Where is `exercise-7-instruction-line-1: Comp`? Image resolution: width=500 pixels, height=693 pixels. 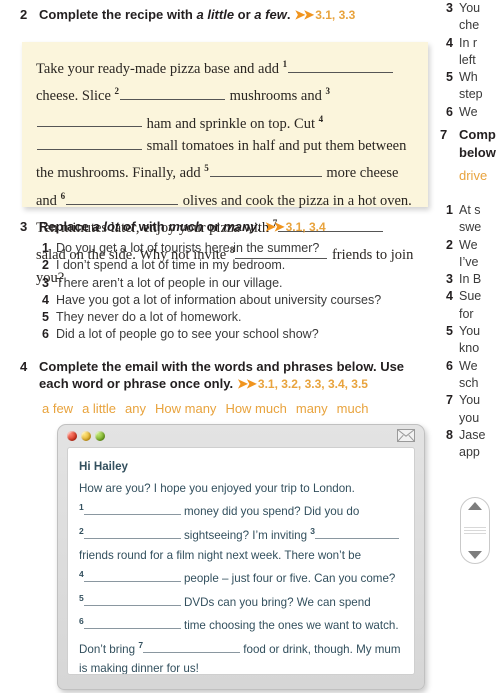
exercise-7-instruction-line-1: Comp is located at coordinates (477, 134).